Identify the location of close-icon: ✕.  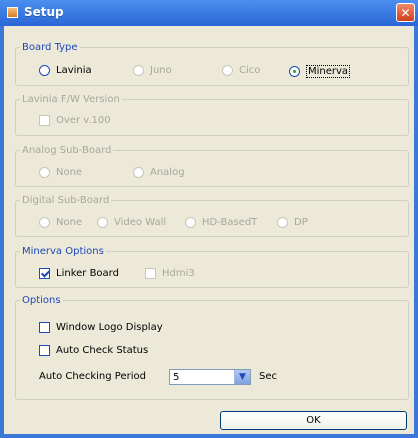
(405, 12).